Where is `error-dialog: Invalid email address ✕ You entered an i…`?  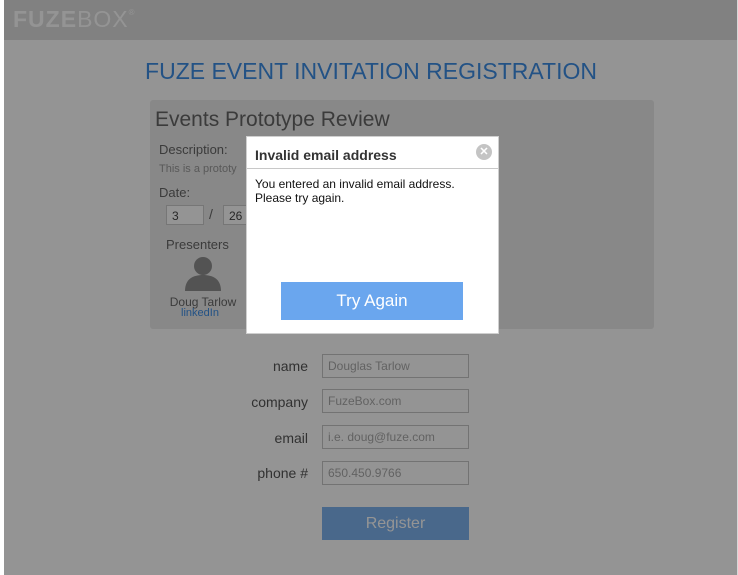
error-dialog: Invalid email address ✕ You entered an i… is located at coordinates (372, 235).